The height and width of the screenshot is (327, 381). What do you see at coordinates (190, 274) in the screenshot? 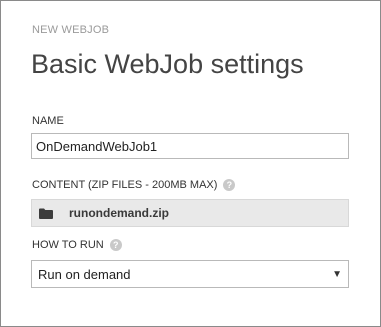
I see `how-to-run-select: Run on demand ▼` at bounding box center [190, 274].